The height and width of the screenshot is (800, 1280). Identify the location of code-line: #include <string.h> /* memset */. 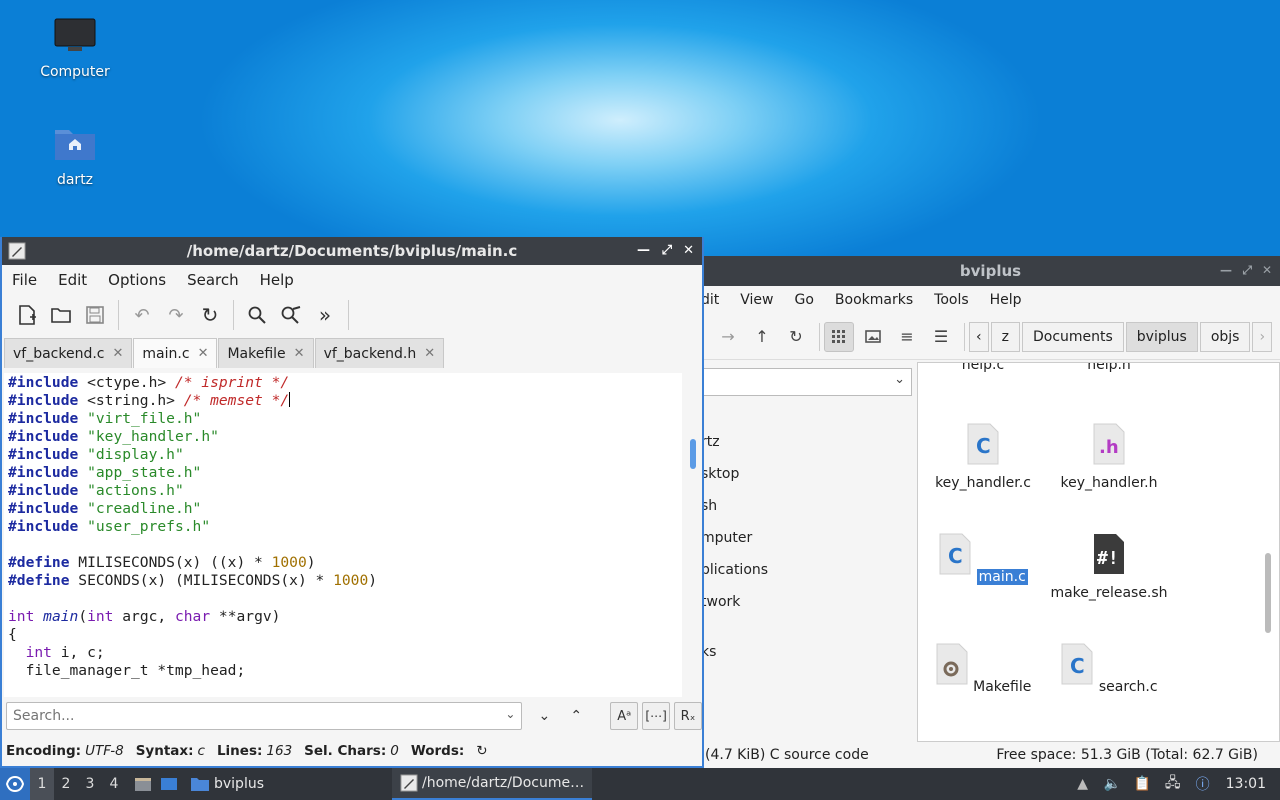
(345, 401).